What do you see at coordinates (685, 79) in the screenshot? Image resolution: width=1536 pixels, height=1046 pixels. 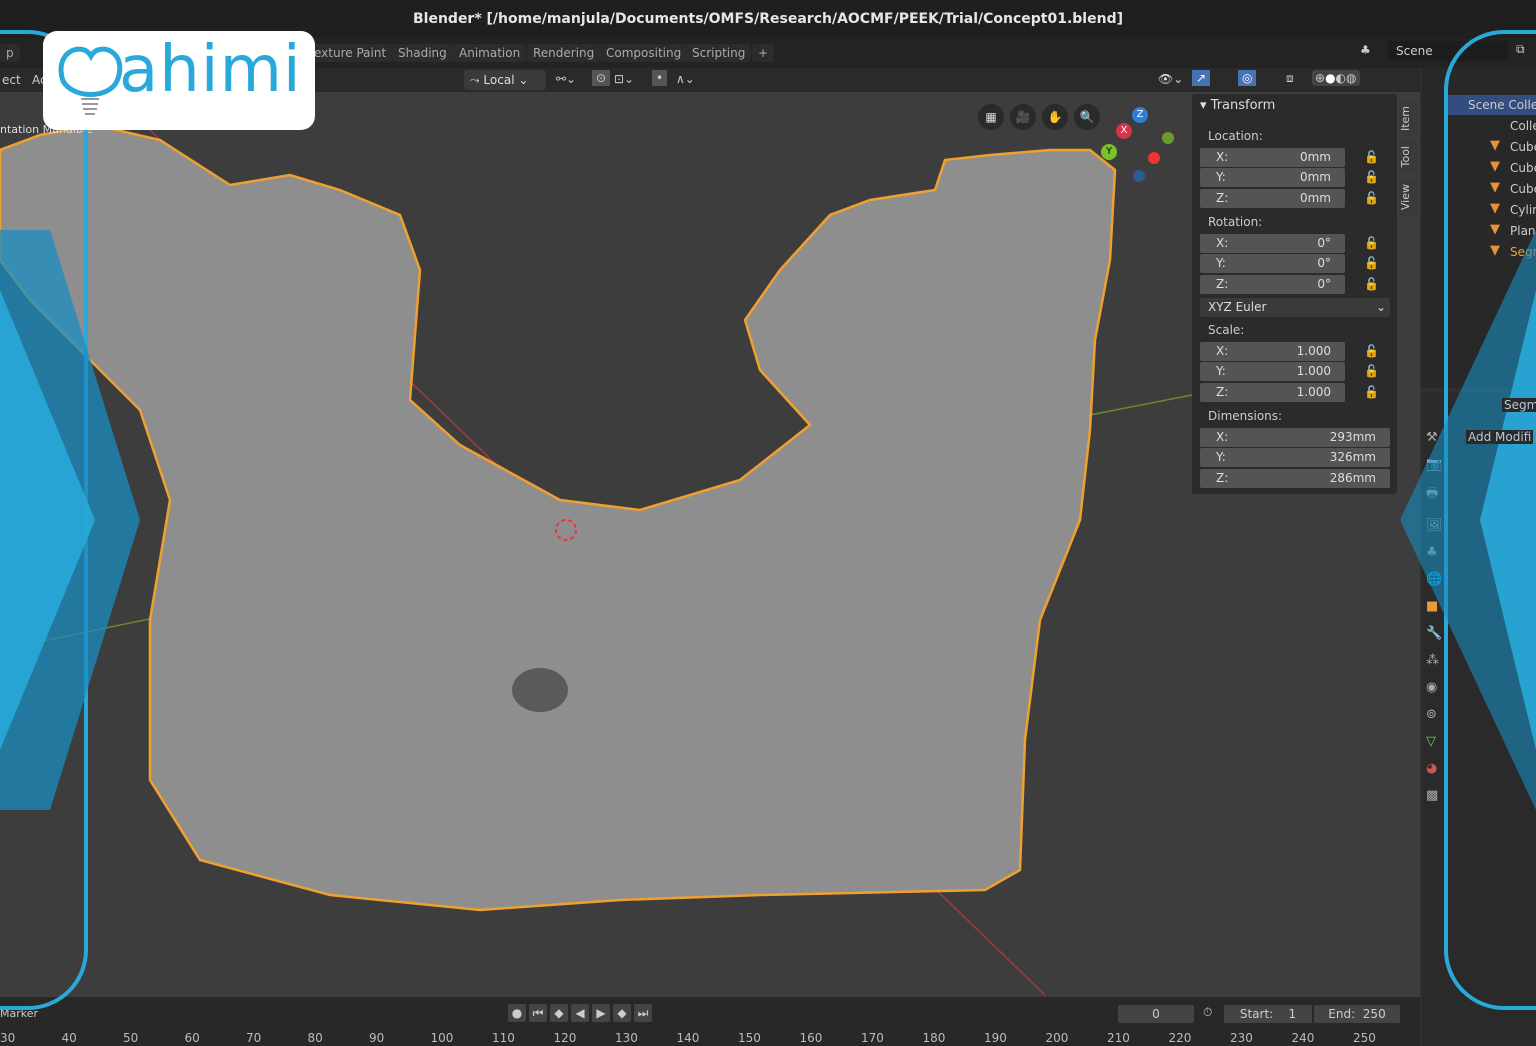 I see `falloff-icon: ∧⌄` at bounding box center [685, 79].